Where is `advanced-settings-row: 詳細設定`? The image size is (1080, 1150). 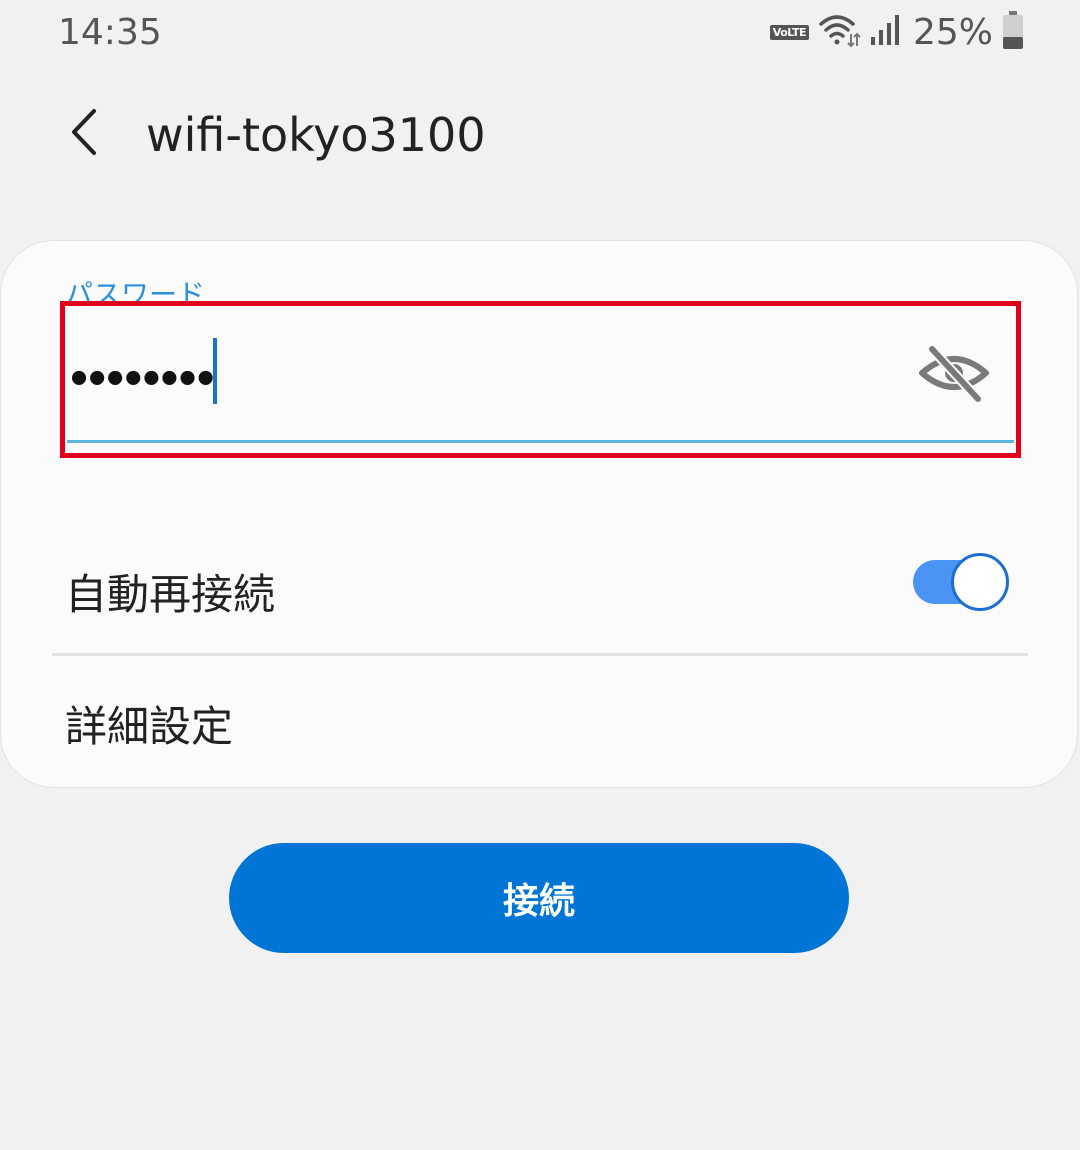 advanced-settings-row: 詳細設定 is located at coordinates (540, 716).